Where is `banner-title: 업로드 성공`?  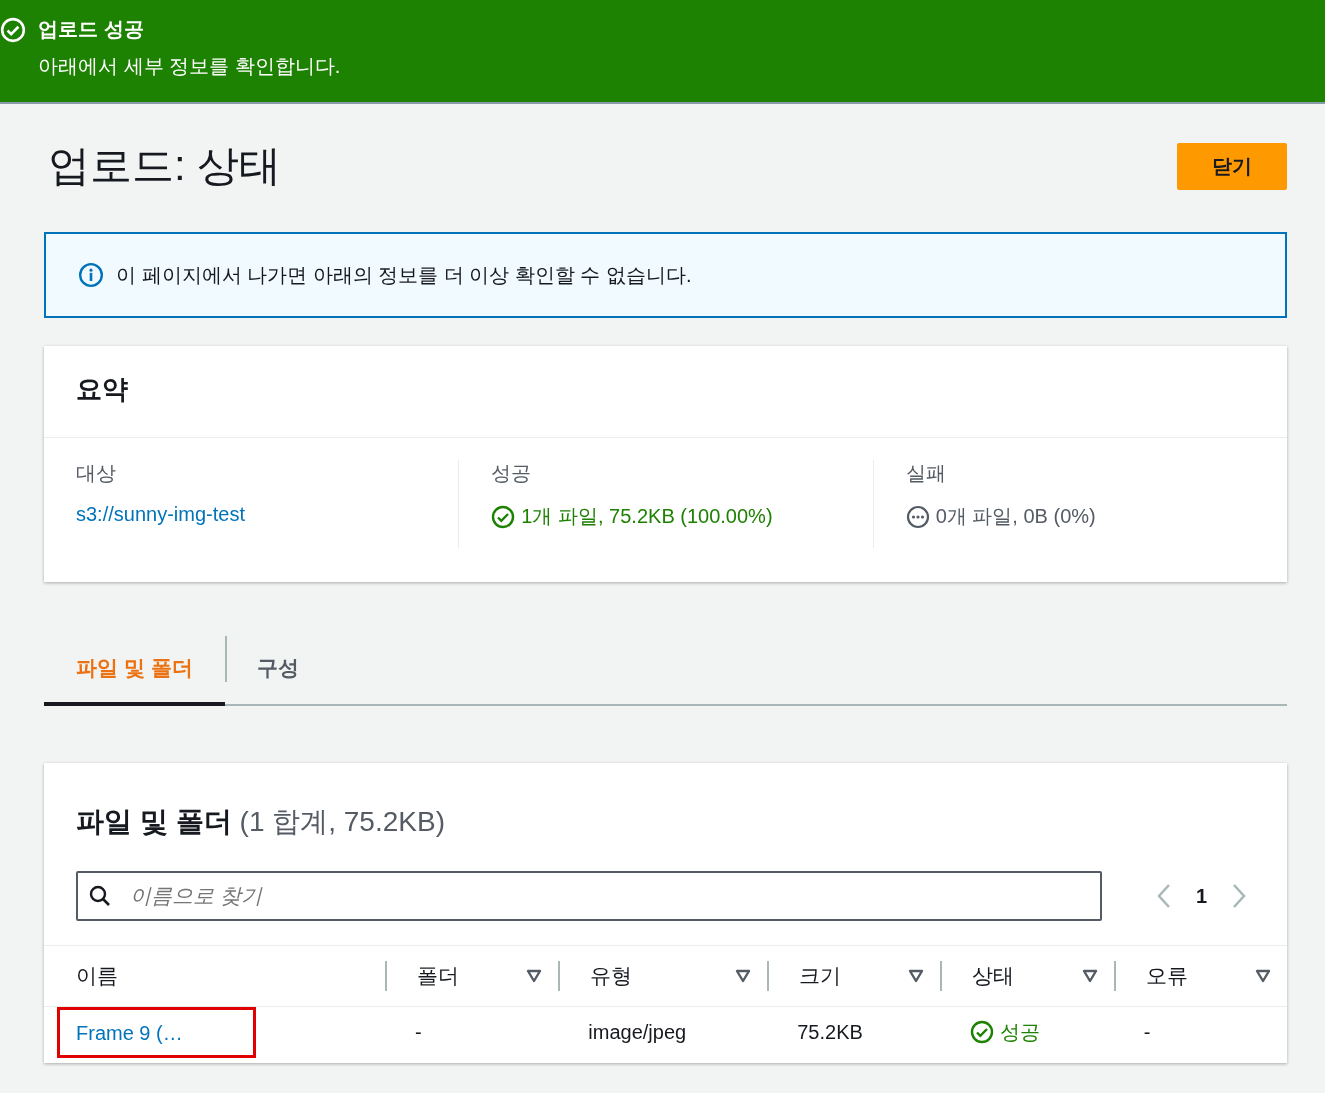
banner-title: 업로드 성공 is located at coordinates (91, 29).